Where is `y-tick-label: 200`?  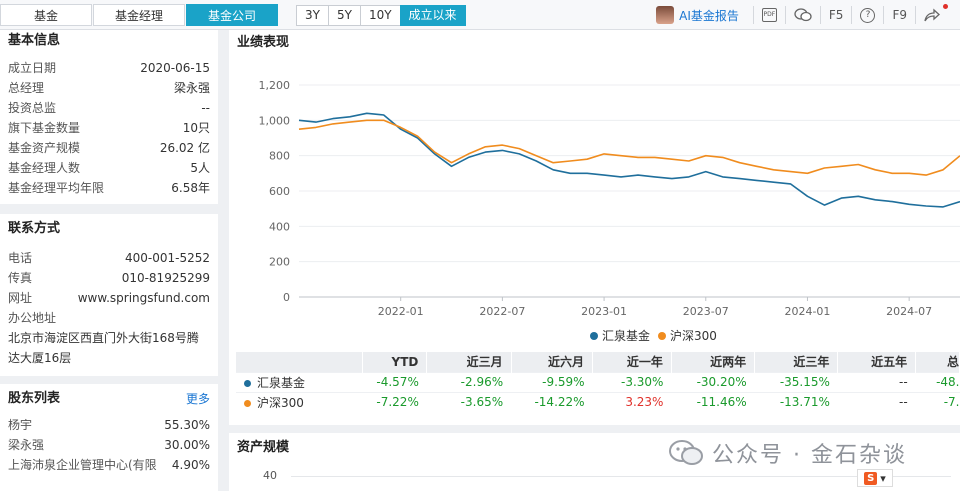
y-tick-label: 200 is located at coordinates (279, 262).